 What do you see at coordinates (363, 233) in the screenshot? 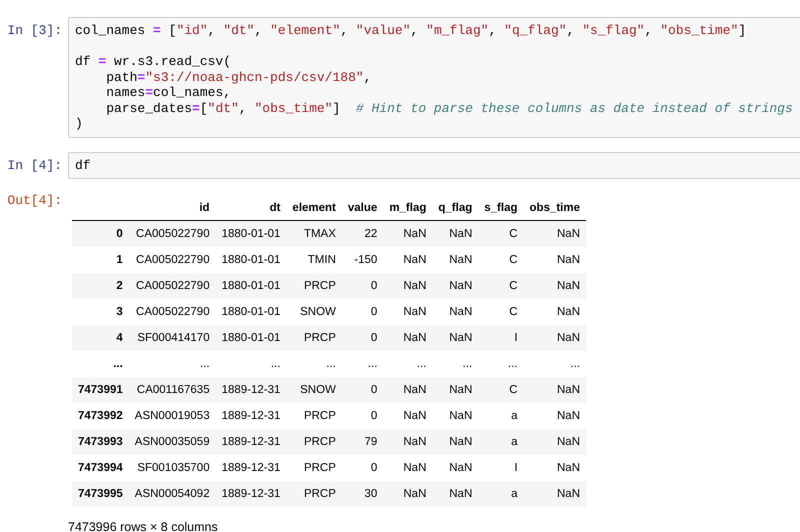
I see `table-cell: 22` at bounding box center [363, 233].